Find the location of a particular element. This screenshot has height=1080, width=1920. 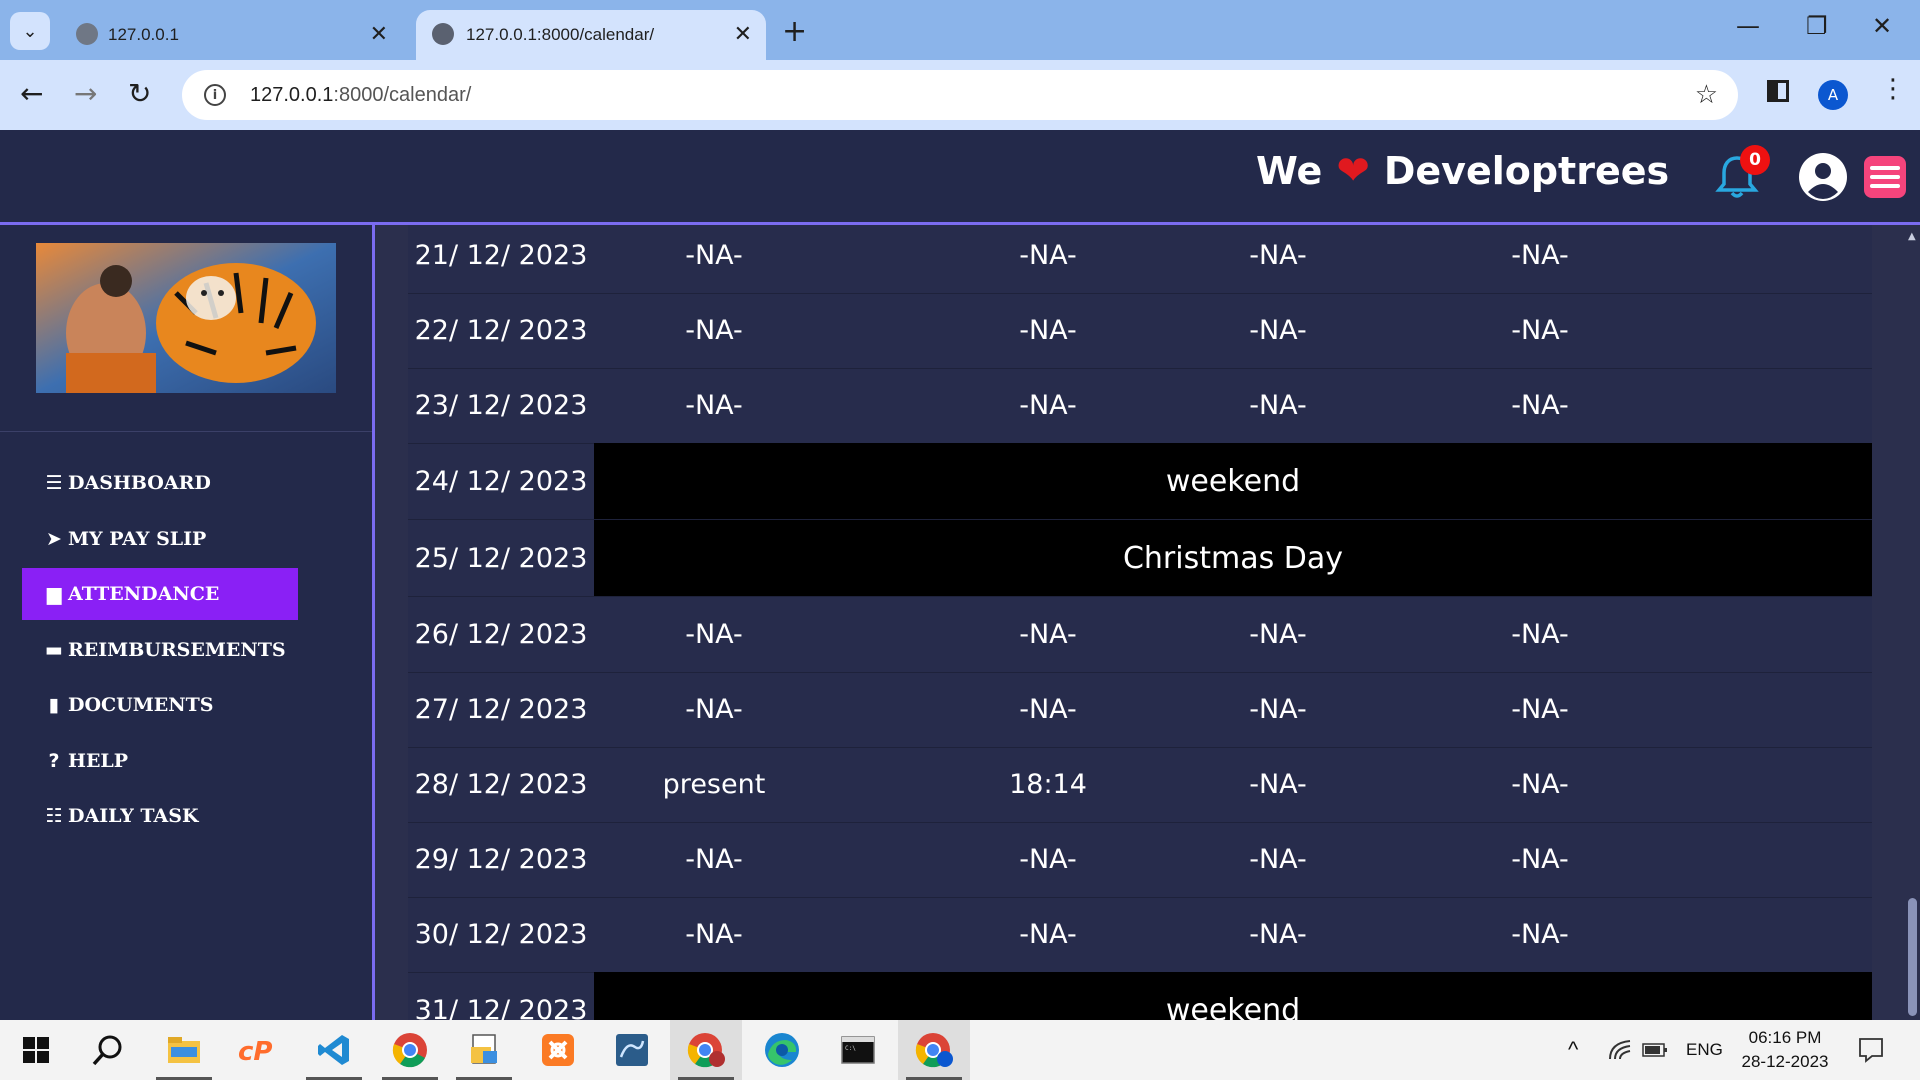

profile-avatar: A is located at coordinates (1833, 95).